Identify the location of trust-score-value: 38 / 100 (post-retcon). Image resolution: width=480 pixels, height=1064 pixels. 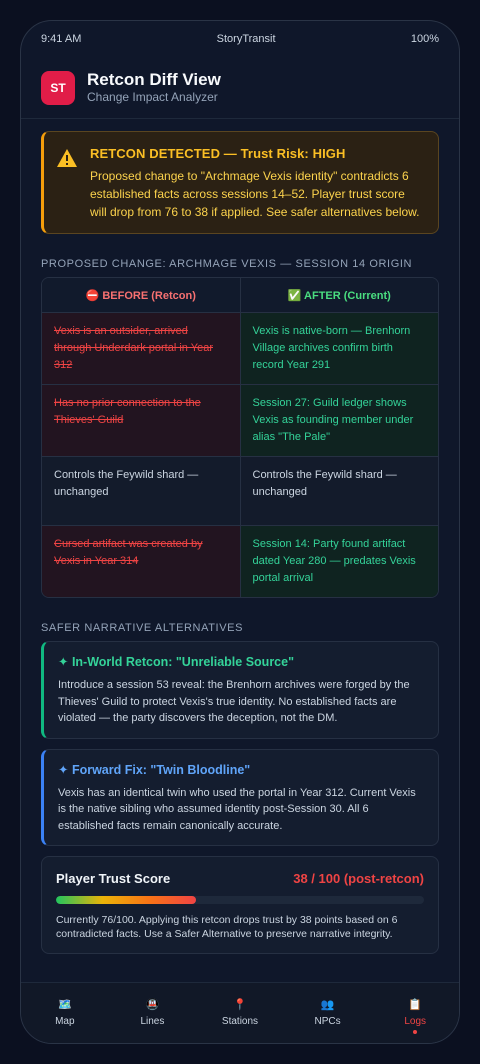
(358, 878).